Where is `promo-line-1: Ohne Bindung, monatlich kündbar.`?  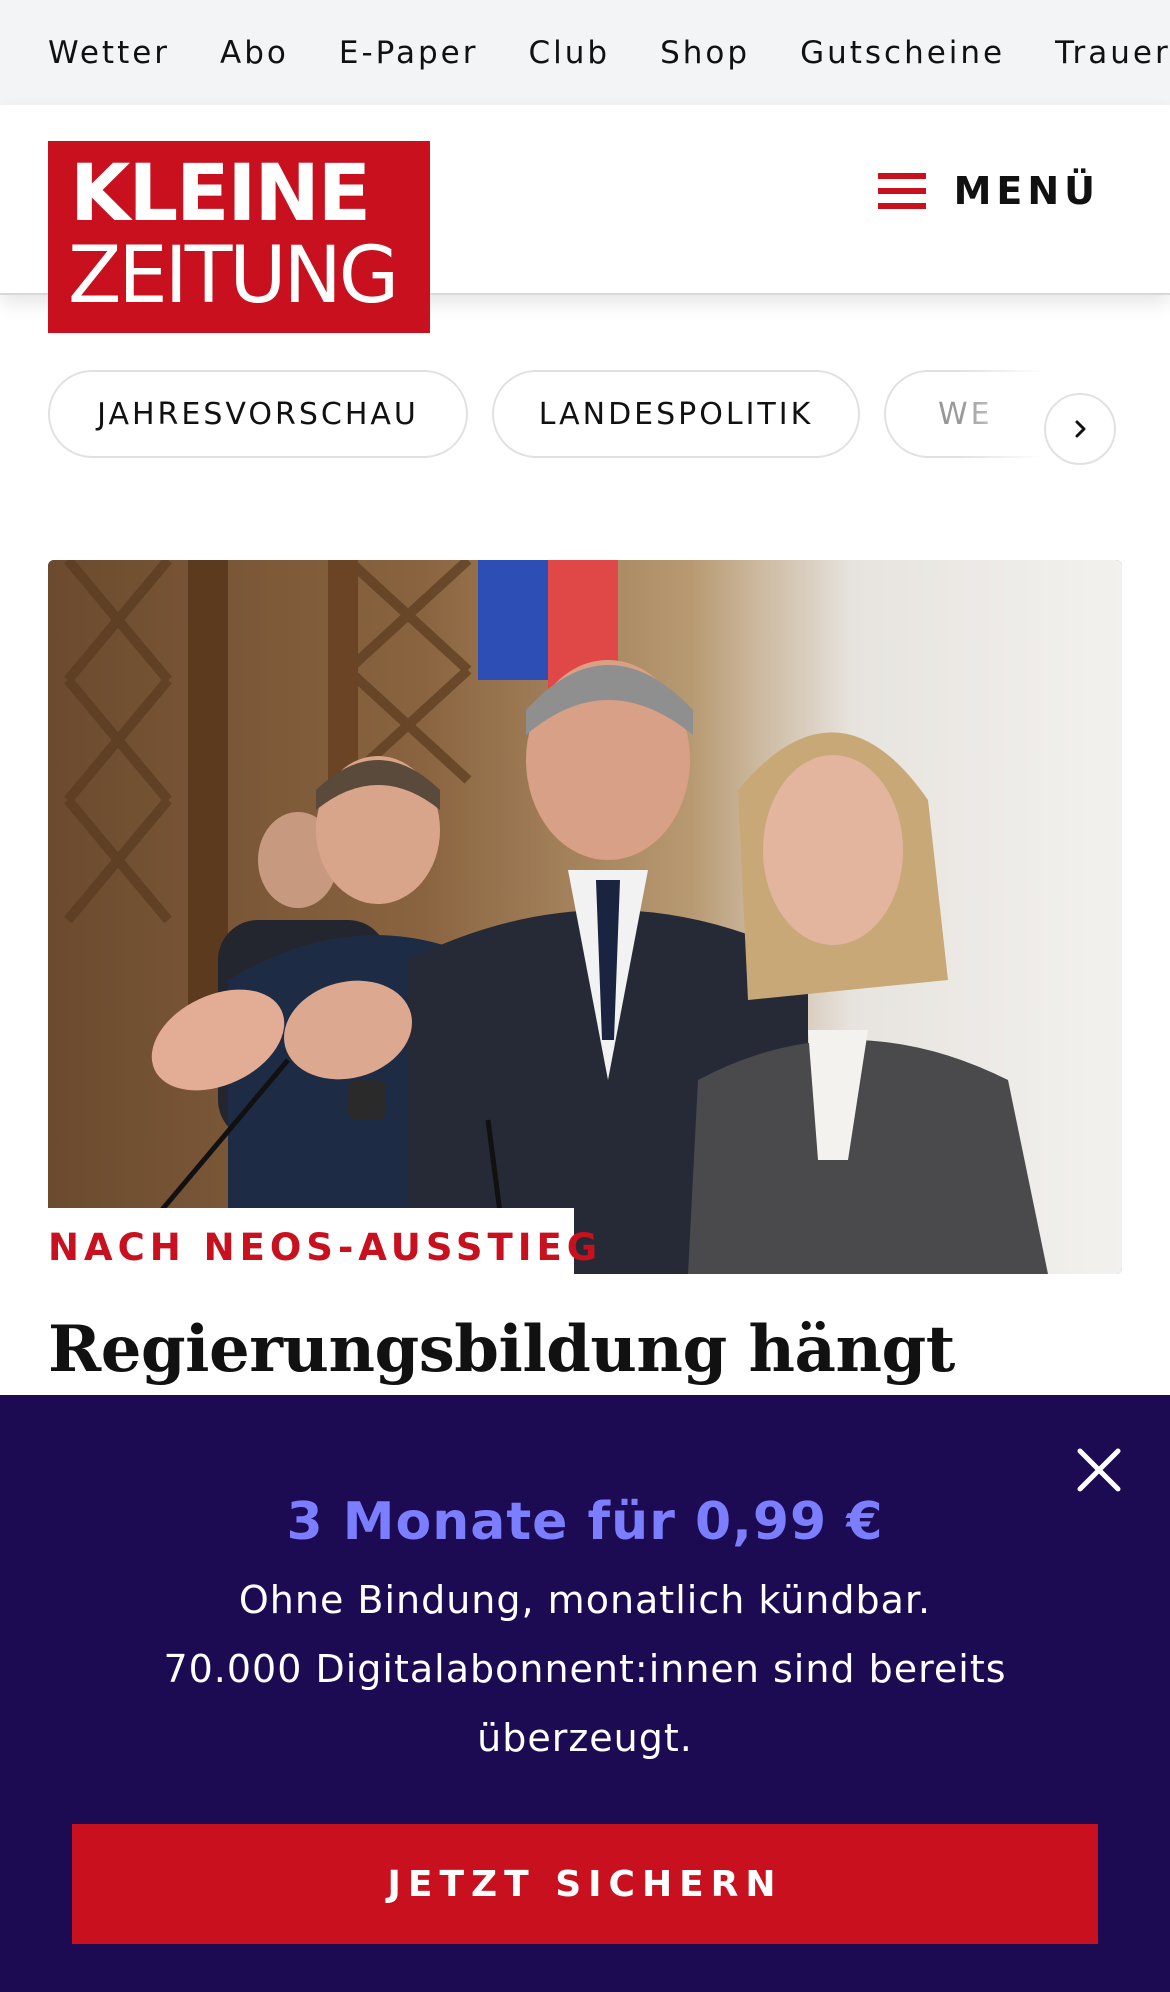 promo-line-1: Ohne Bindung, monatlich kündbar. is located at coordinates (585, 1600).